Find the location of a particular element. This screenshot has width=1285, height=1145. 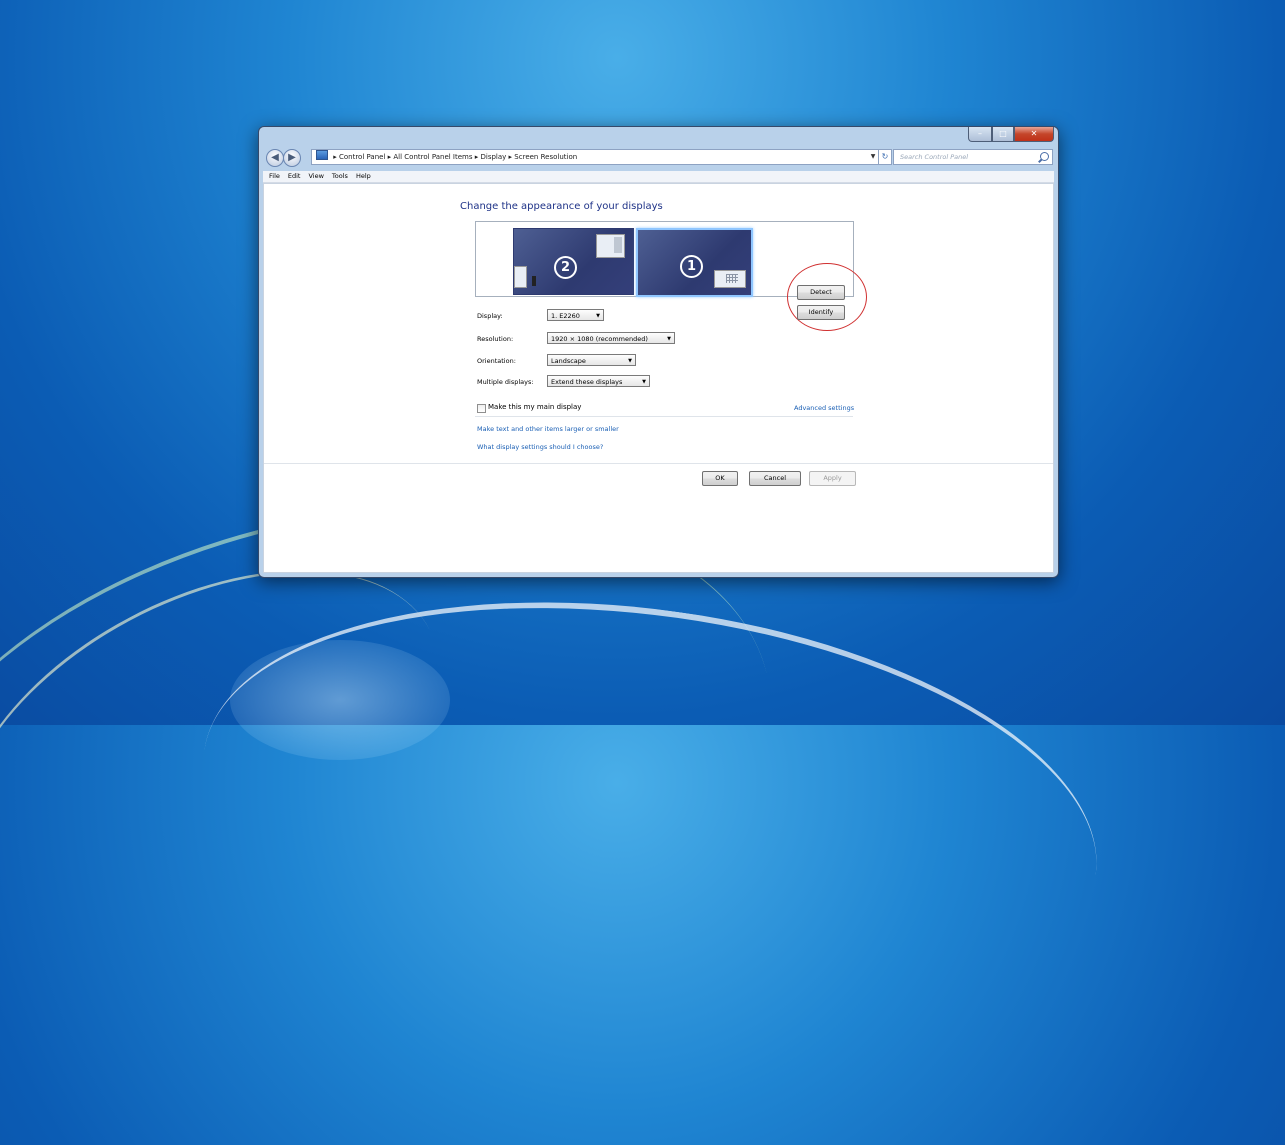

monitor-tower-glyph is located at coordinates (534, 281).